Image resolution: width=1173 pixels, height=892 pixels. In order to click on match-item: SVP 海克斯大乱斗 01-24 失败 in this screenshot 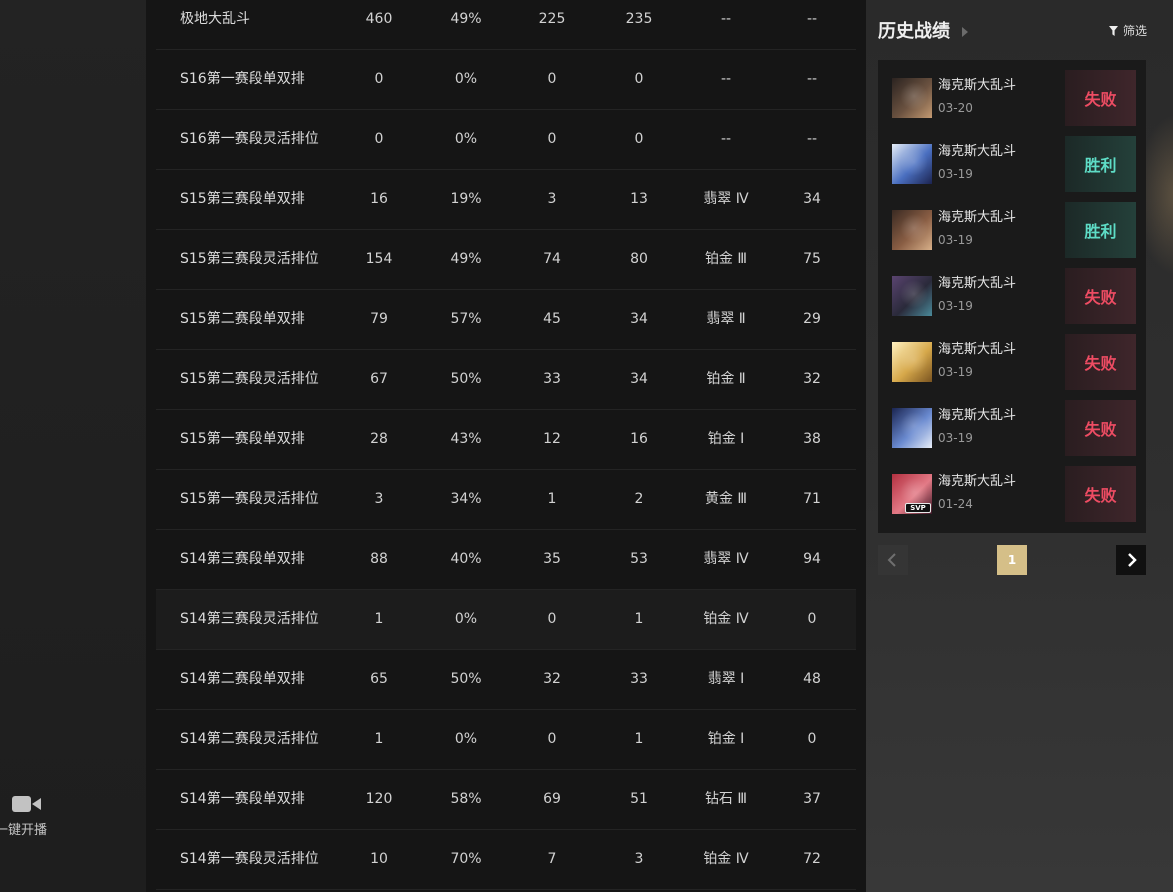, I will do `click(1012, 494)`.